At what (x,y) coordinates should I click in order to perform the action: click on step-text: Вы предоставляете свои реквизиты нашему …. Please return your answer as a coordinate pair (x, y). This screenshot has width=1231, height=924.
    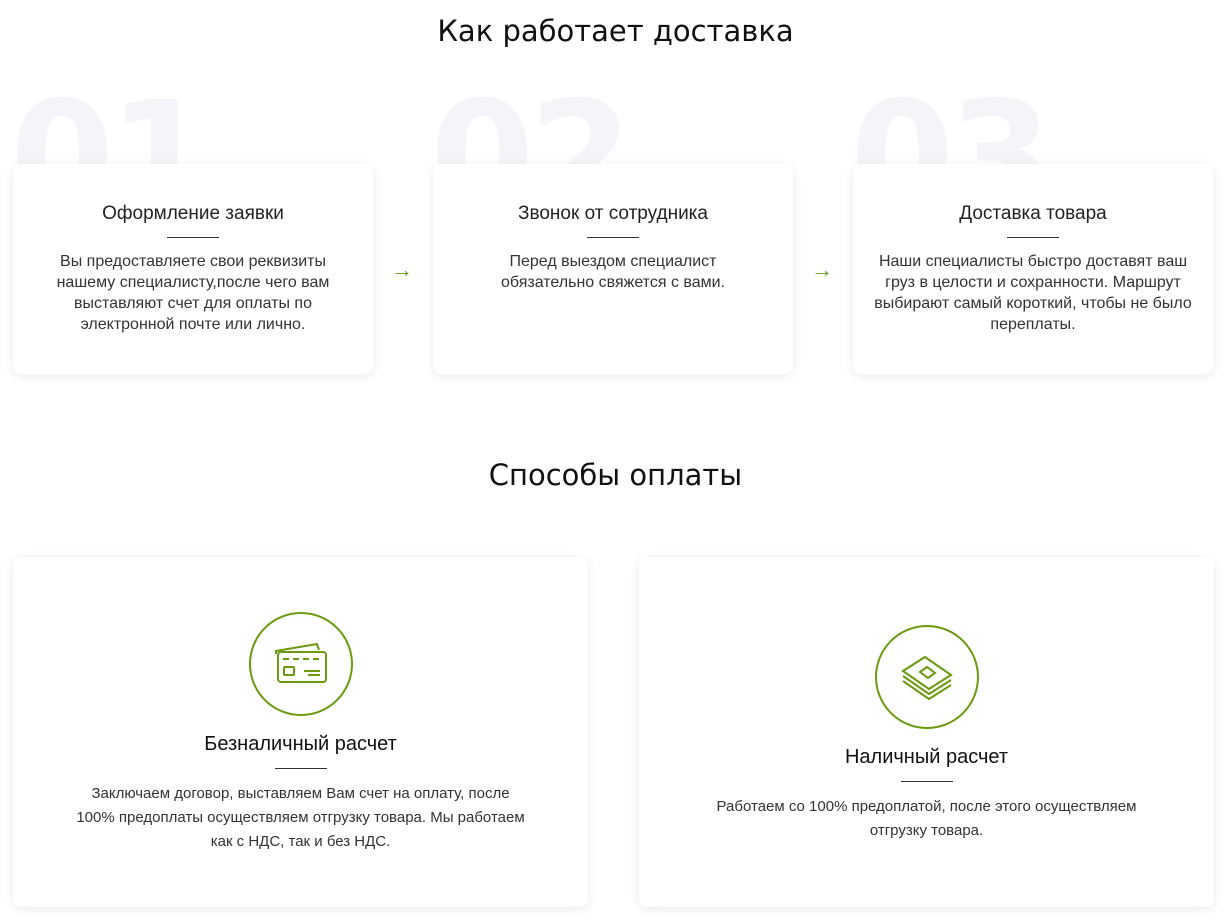
    Looking at the image, I should click on (193, 293).